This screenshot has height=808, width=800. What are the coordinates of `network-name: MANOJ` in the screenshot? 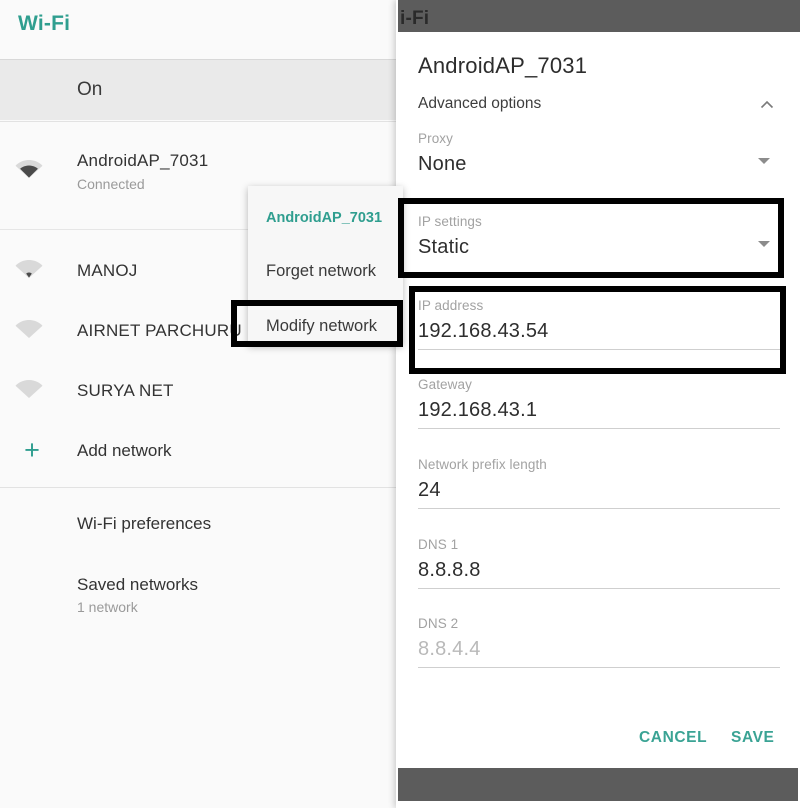 It's located at (107, 270).